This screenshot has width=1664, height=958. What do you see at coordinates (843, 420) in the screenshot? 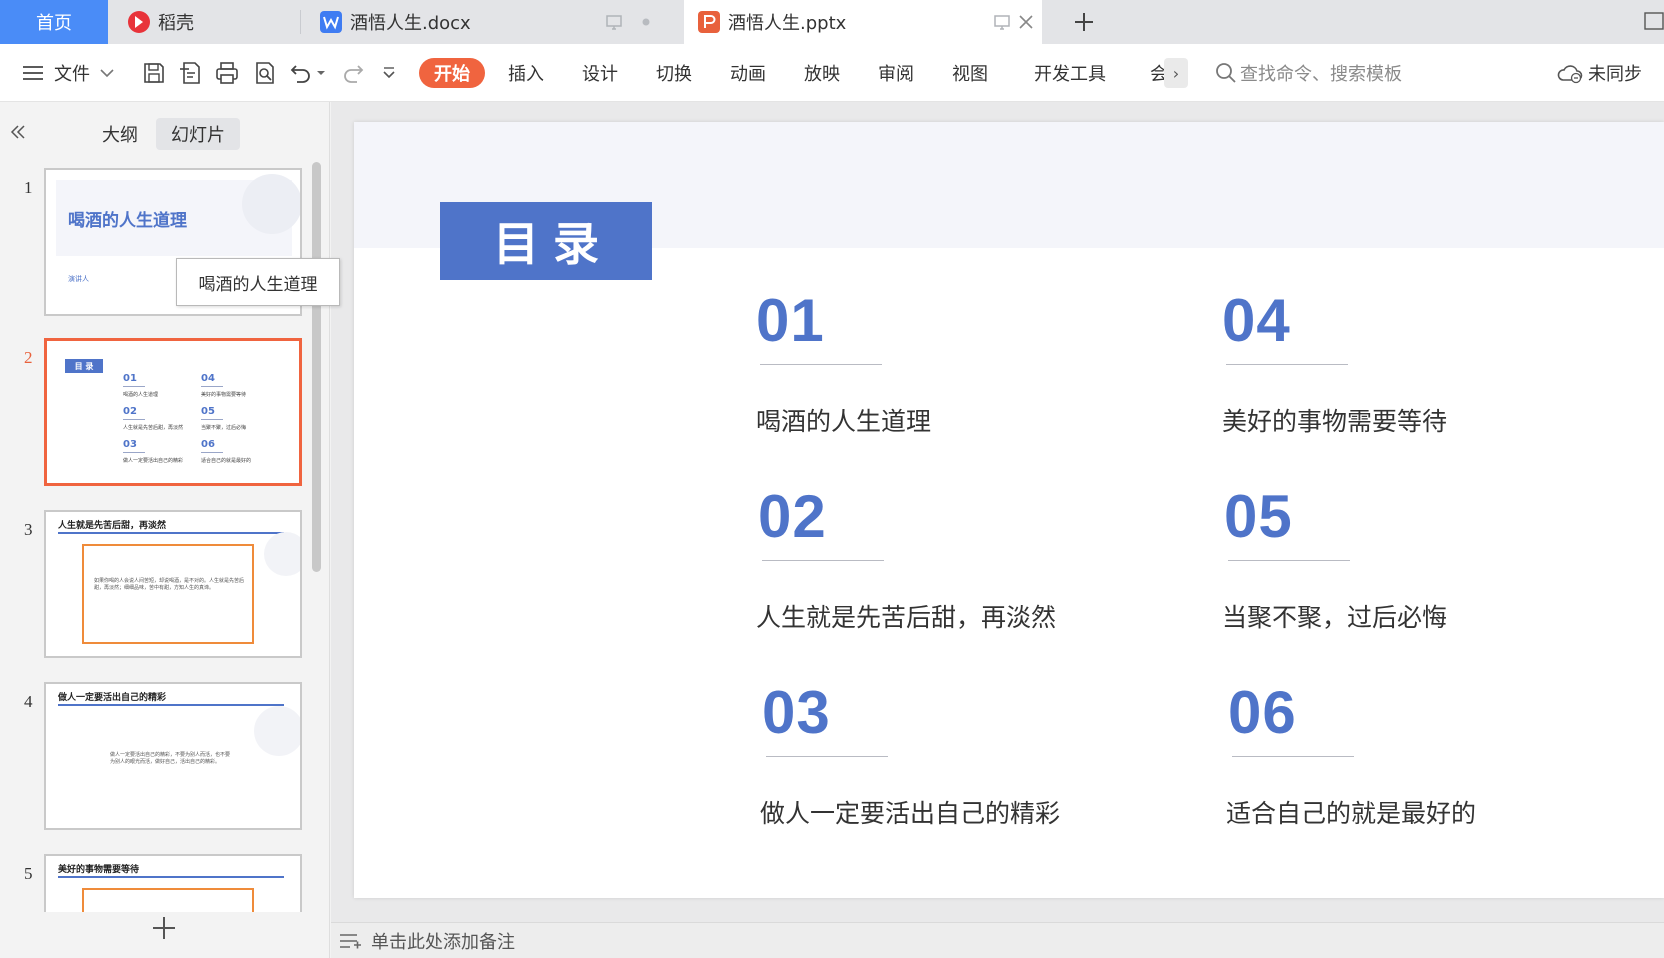
I see `toc-label: 喝酒的人生道理` at bounding box center [843, 420].